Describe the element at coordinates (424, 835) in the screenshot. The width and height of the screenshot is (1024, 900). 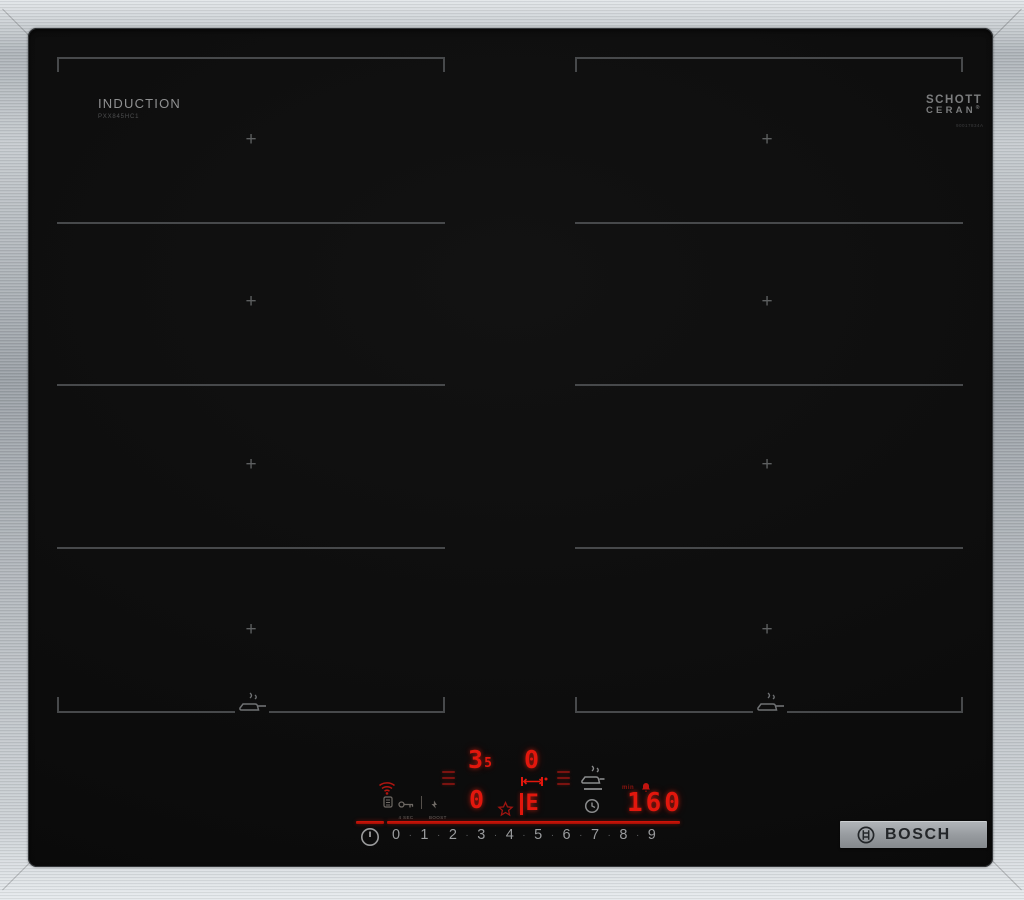
I see `power-level-1: 1` at that location.